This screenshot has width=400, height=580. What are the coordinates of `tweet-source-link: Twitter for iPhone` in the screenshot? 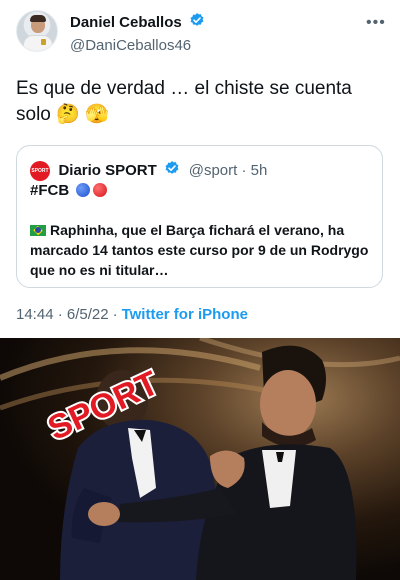 It's located at (185, 314).